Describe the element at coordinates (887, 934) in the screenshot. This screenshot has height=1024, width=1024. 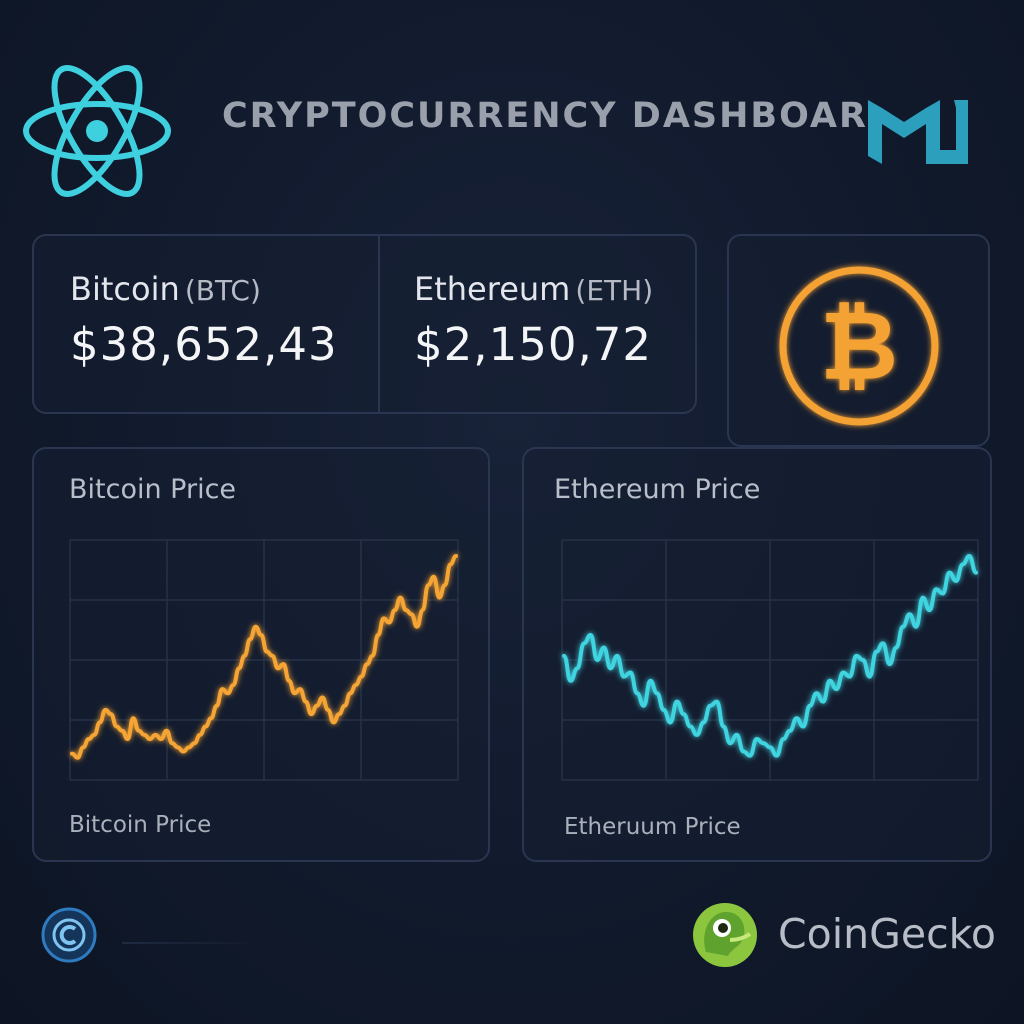
I see `coingecko-brand: CoinGecko` at that location.